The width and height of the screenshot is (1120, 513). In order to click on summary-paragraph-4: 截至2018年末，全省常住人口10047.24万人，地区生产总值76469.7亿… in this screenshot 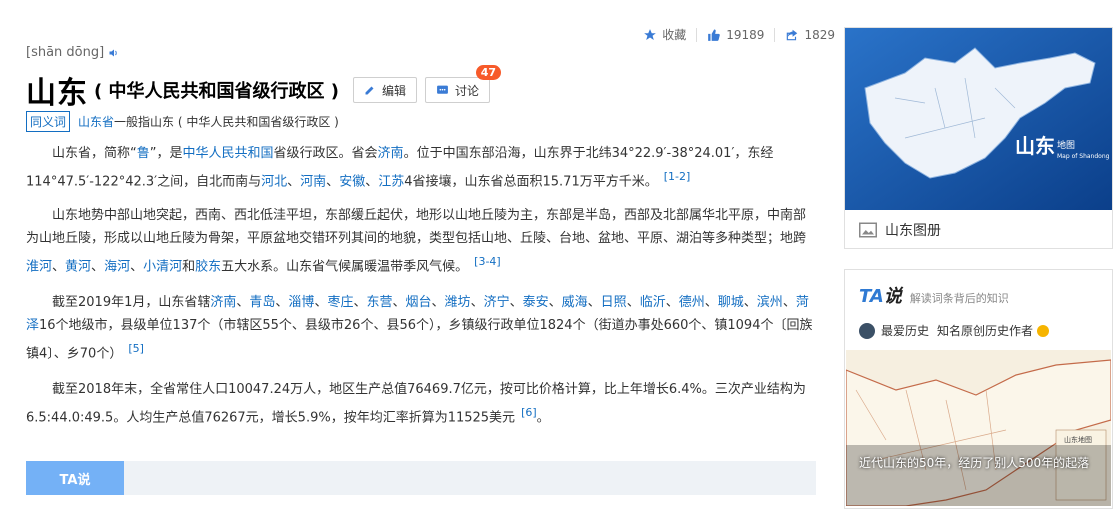, I will do `click(421, 403)`.